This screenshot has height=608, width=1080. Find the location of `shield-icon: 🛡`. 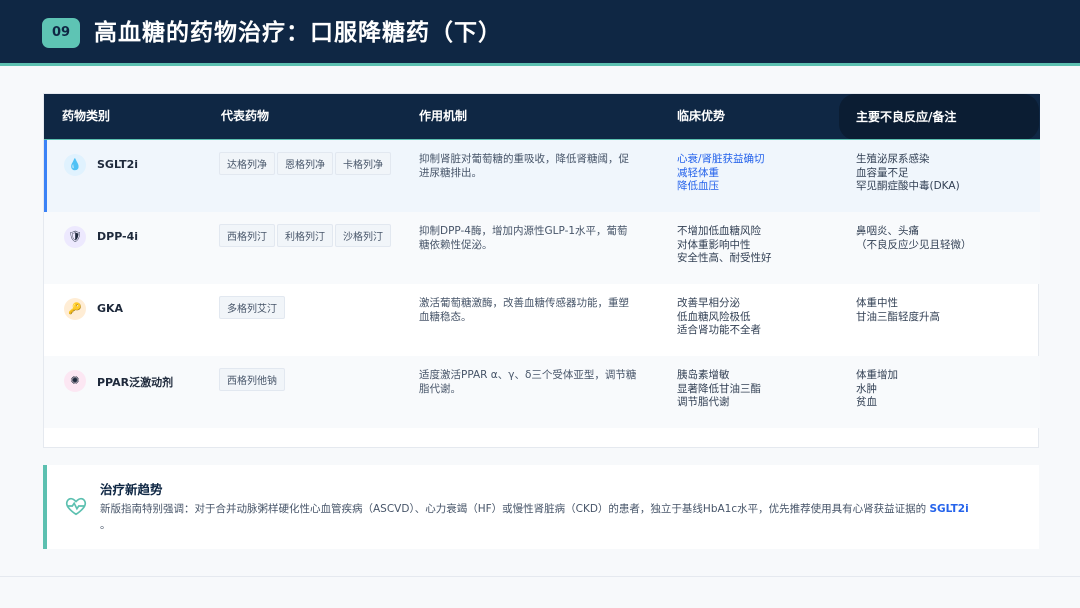

shield-icon: 🛡 is located at coordinates (75, 237).